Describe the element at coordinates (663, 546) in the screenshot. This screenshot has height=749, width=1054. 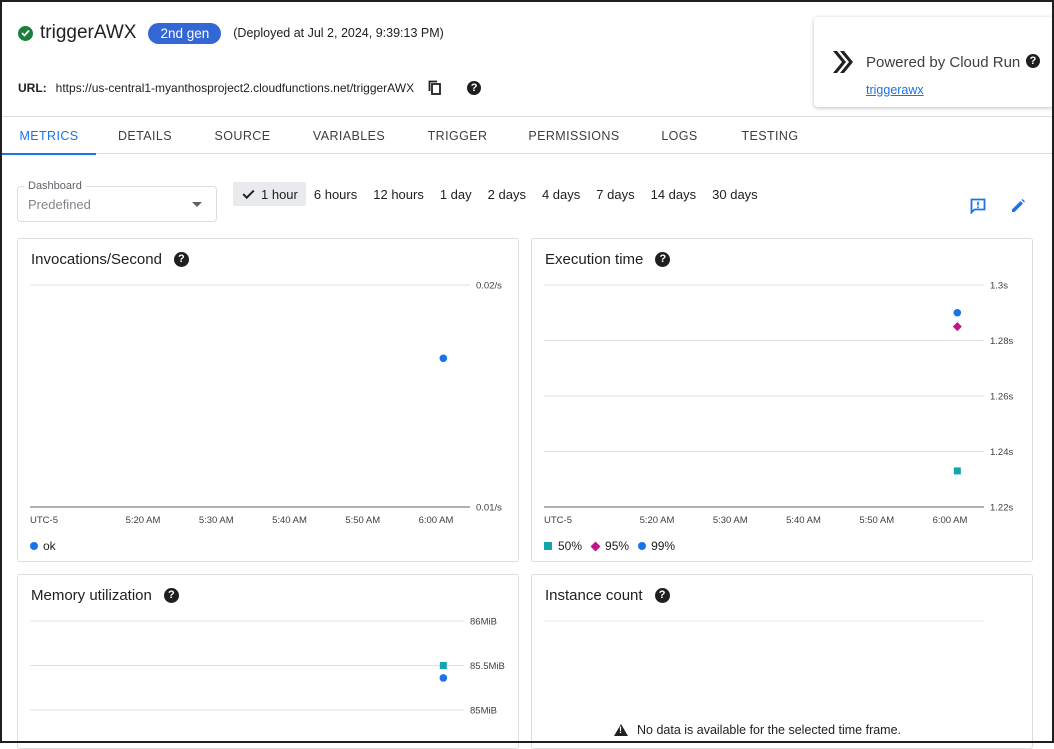
I see `legend-p99: 99%` at that location.